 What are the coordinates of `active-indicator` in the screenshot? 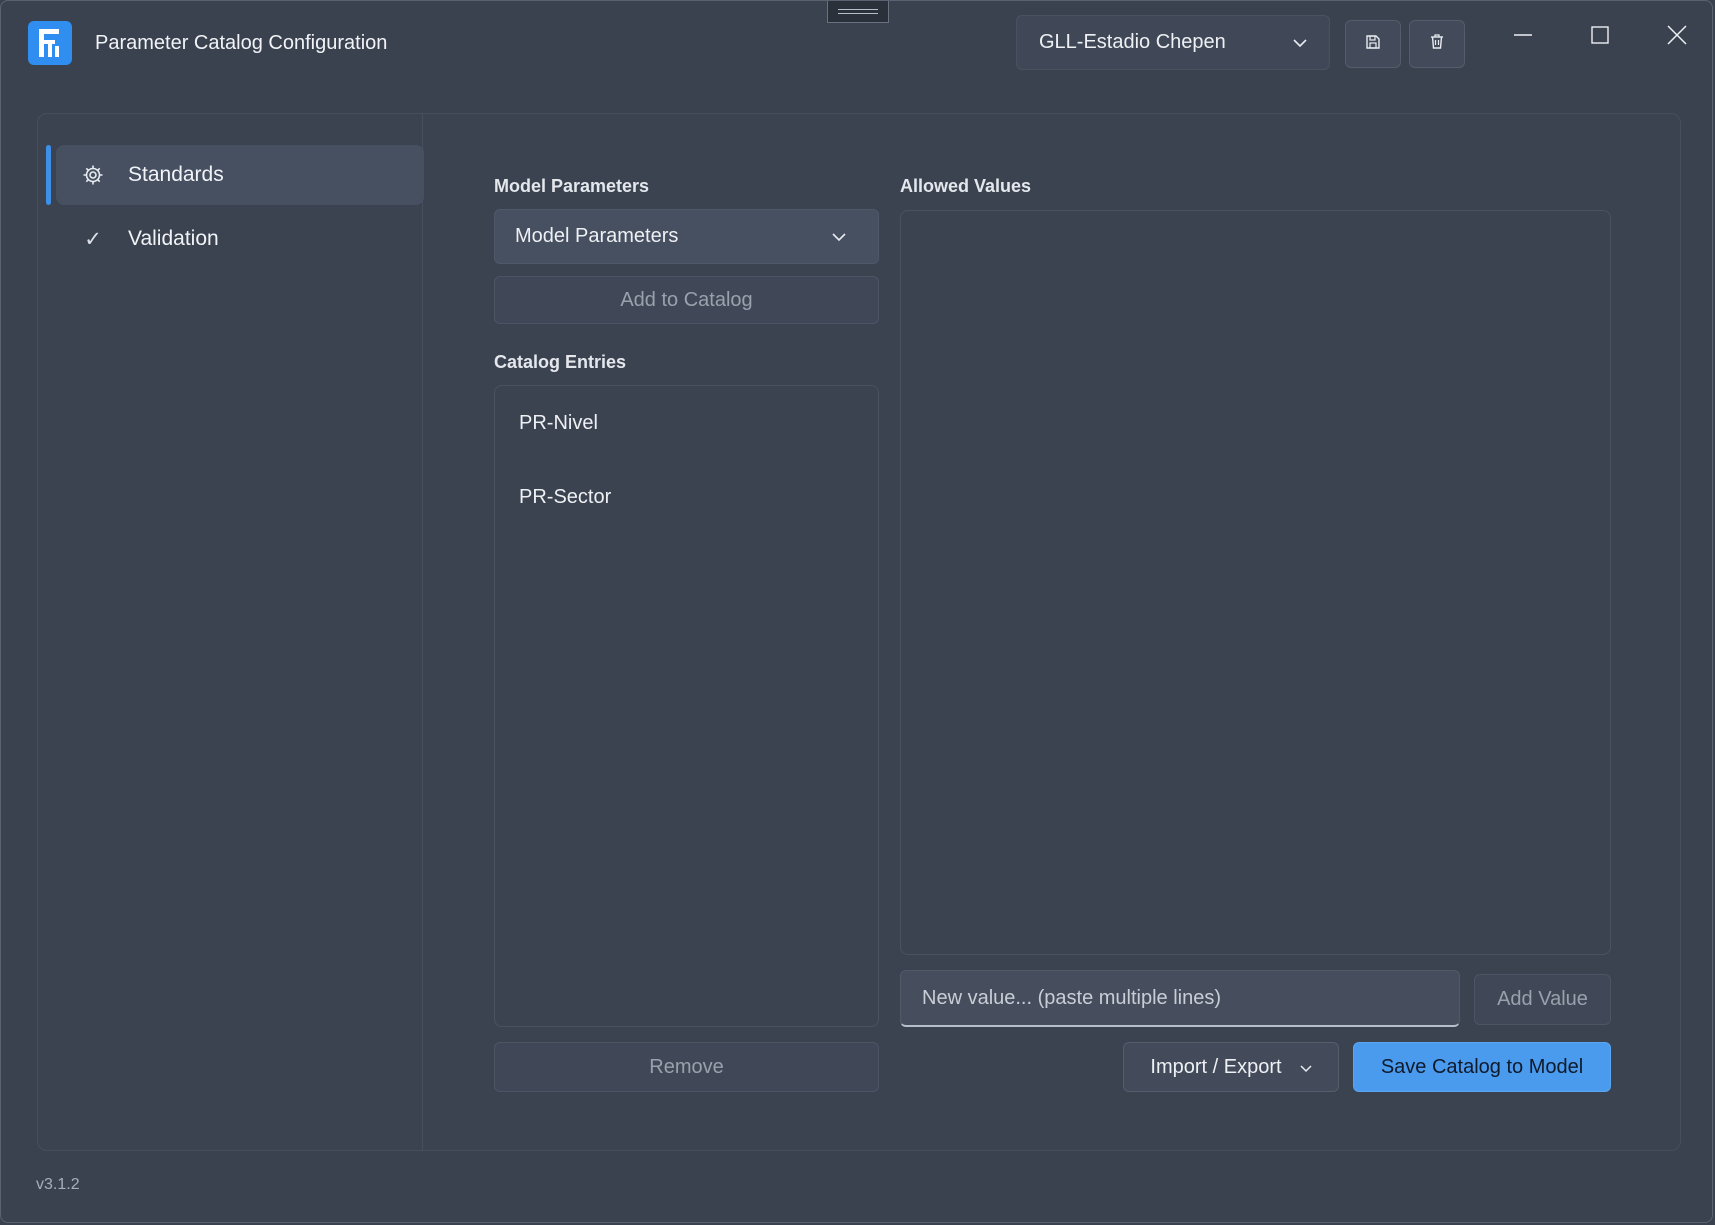 It's located at (48, 175).